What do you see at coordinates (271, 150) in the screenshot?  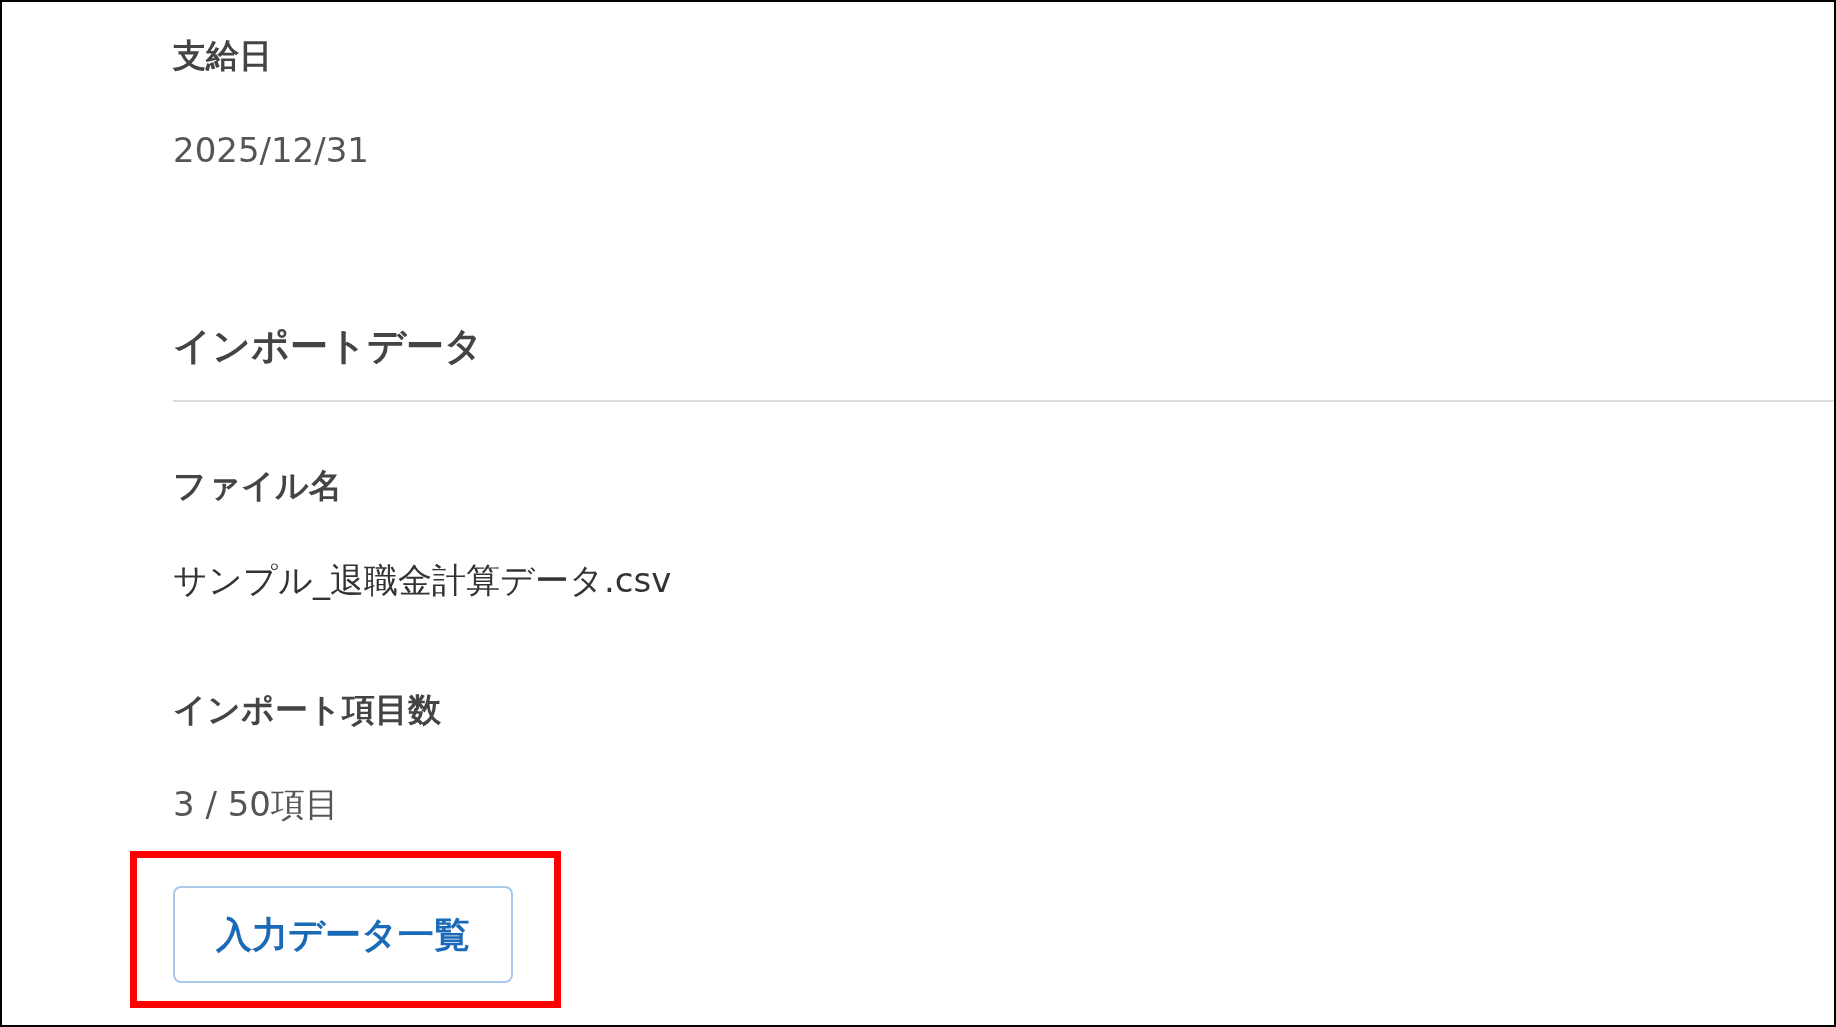 I see `date-value: 2025/12/31` at bounding box center [271, 150].